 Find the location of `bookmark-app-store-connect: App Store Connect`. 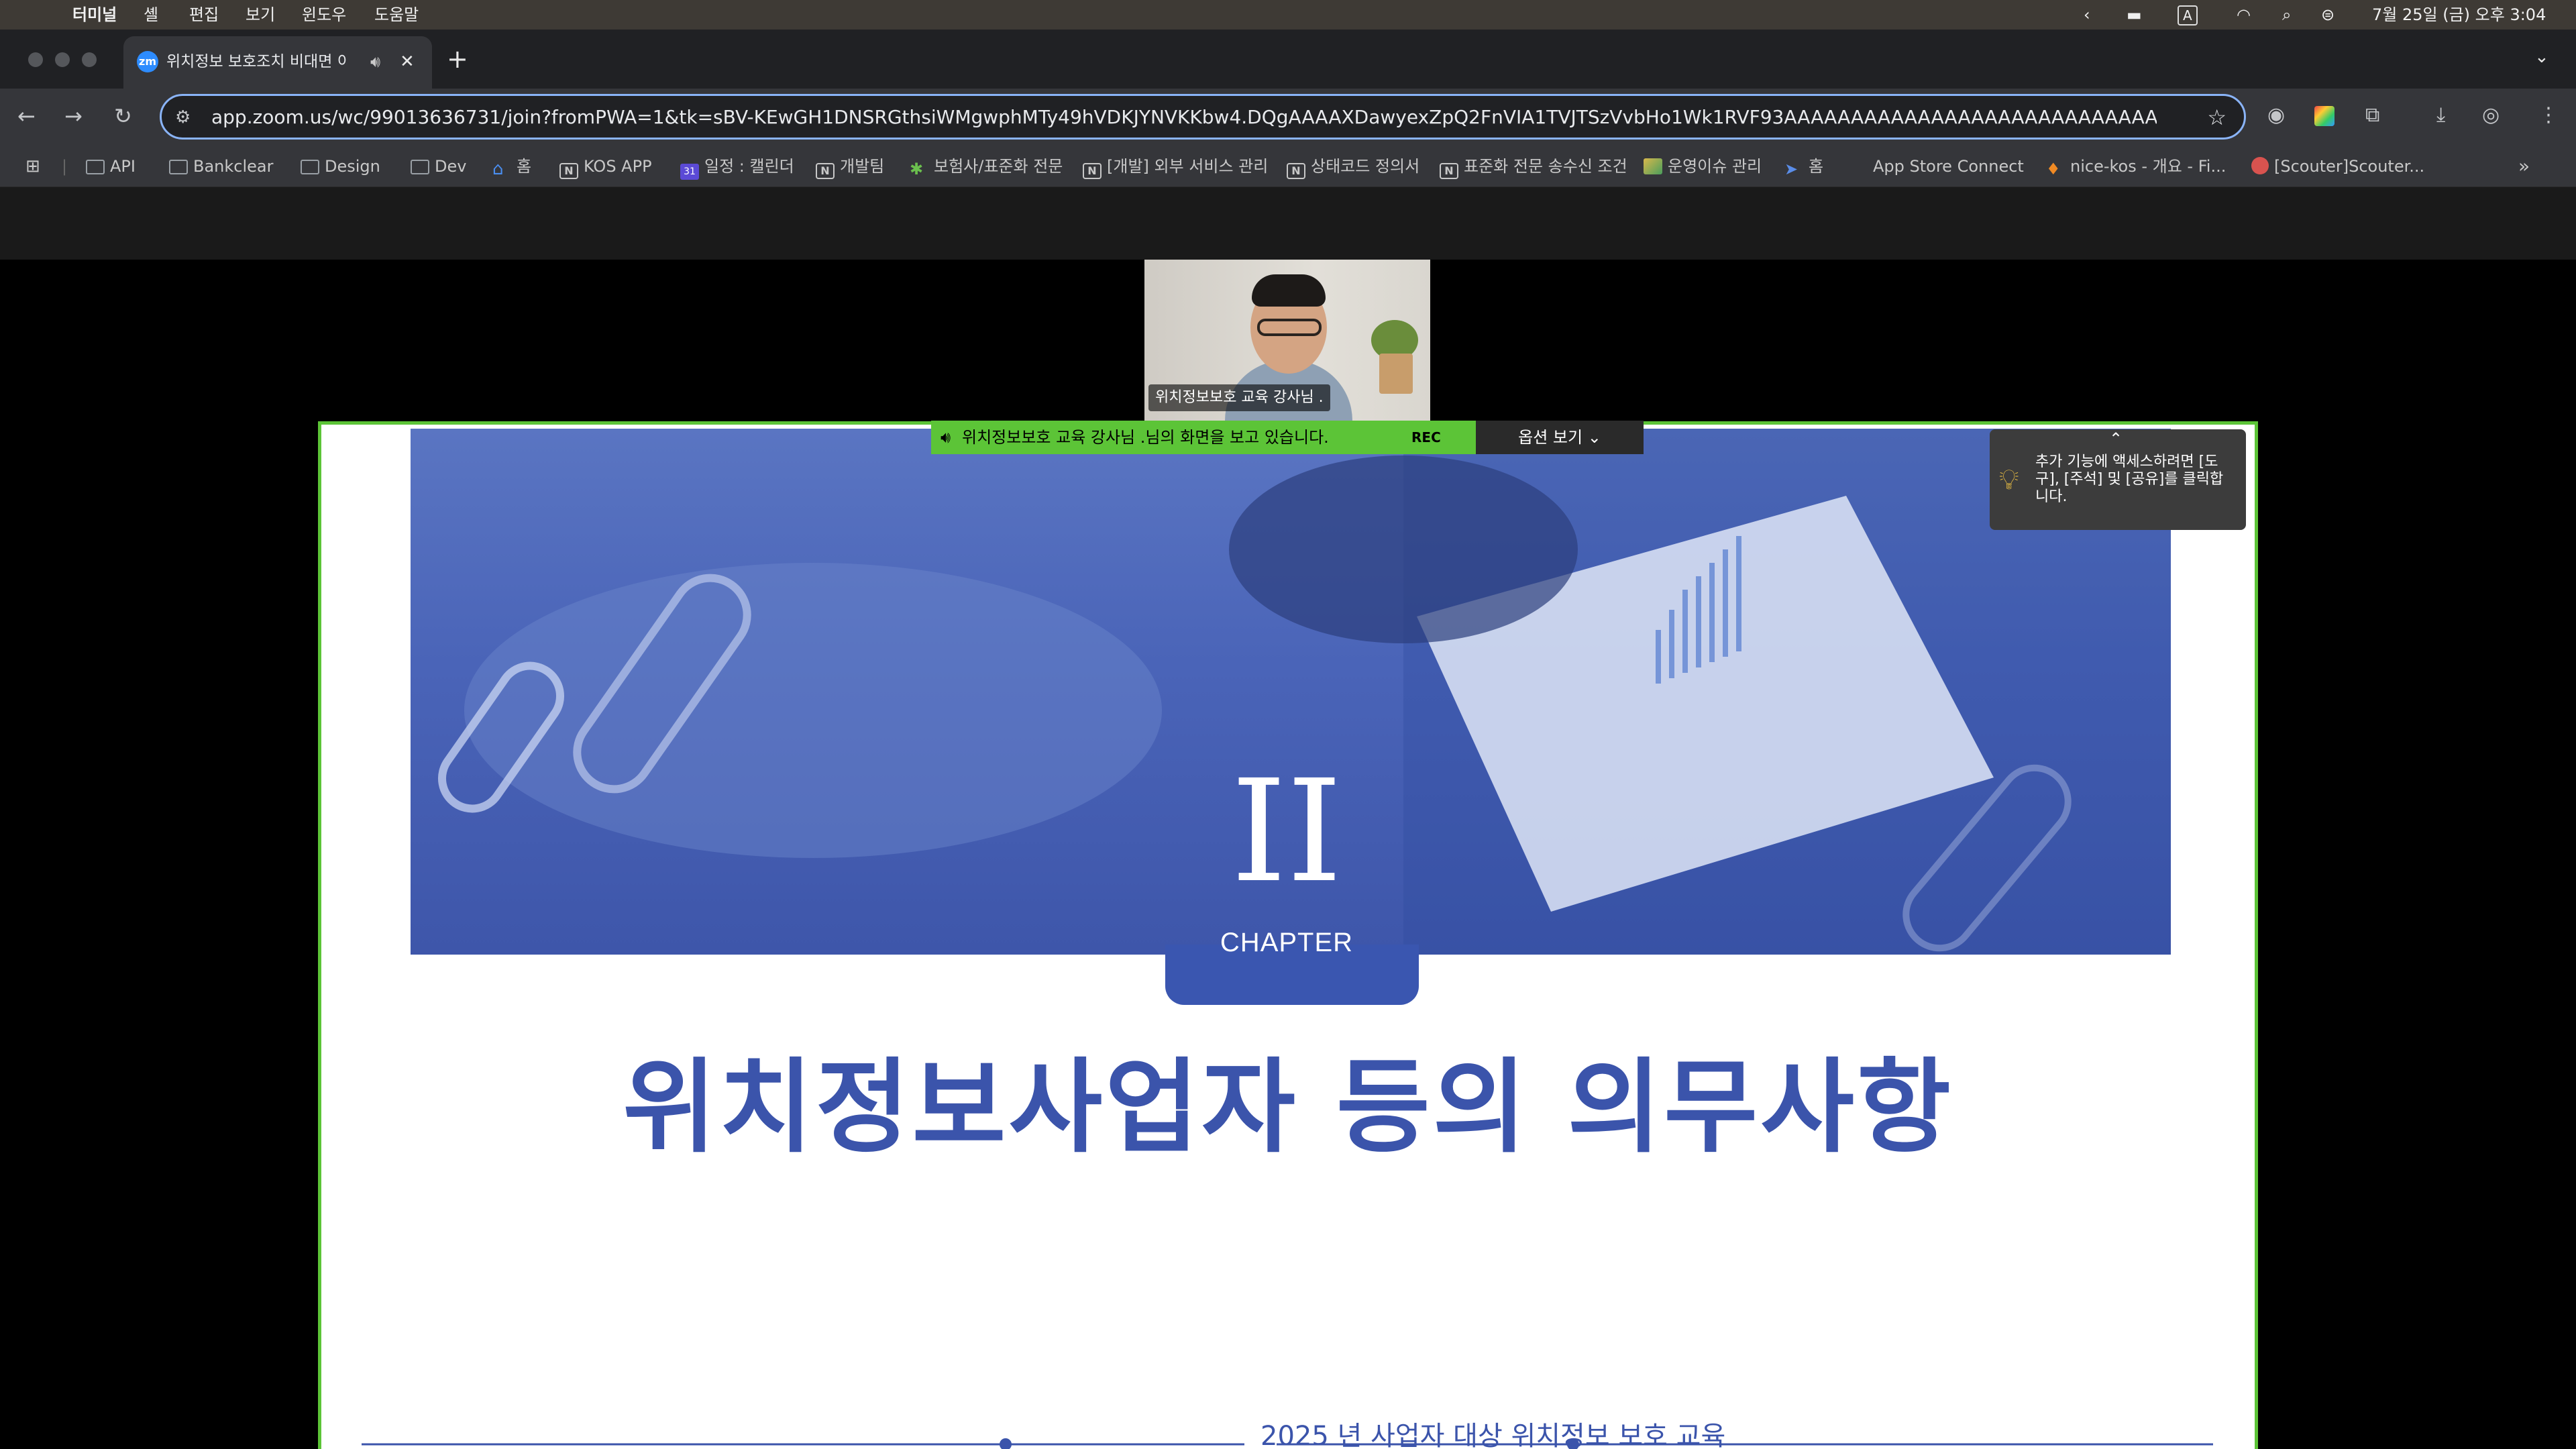

bookmark-app-store-connect: App Store Connect is located at coordinates (1936, 166).